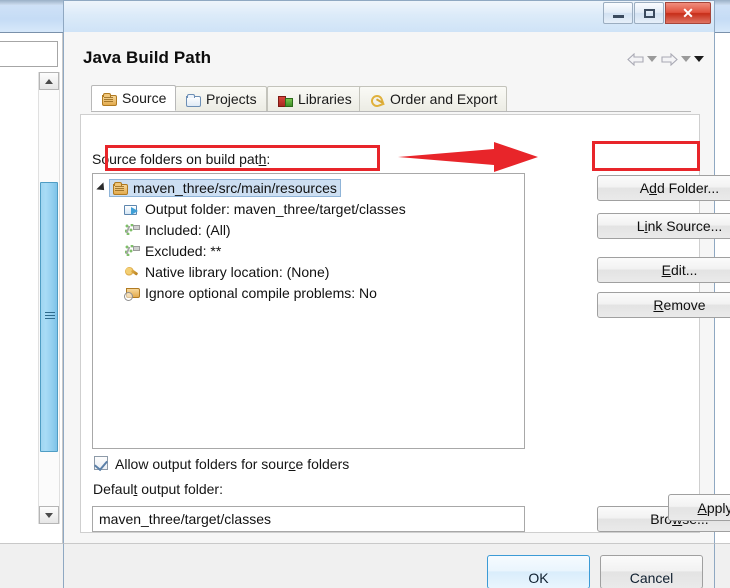  I want to click on scroll-up-button, so click(49, 81).